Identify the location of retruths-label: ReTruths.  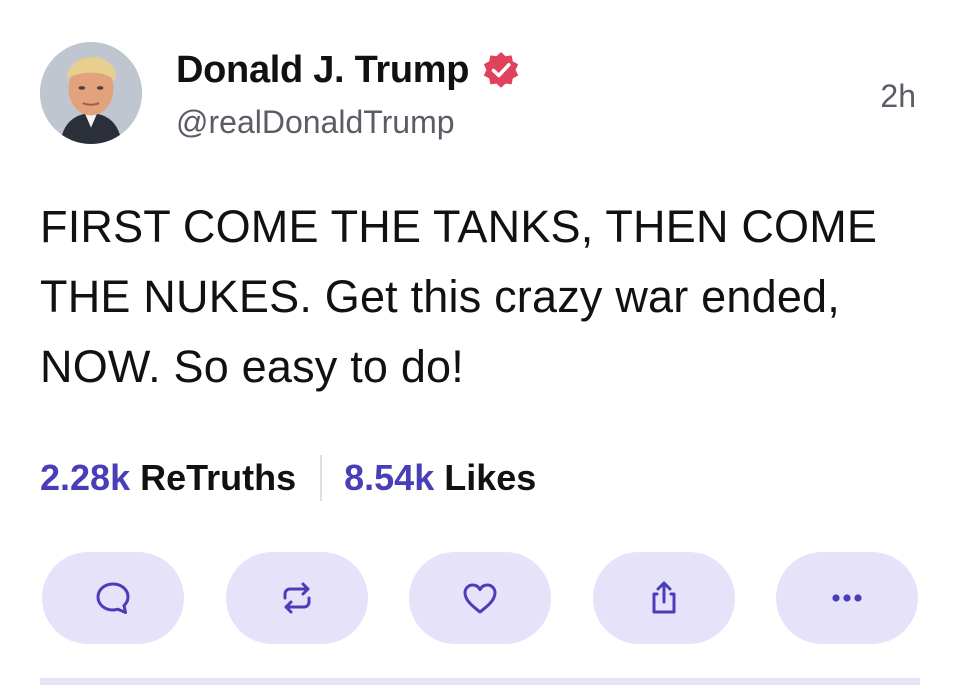
(218, 477).